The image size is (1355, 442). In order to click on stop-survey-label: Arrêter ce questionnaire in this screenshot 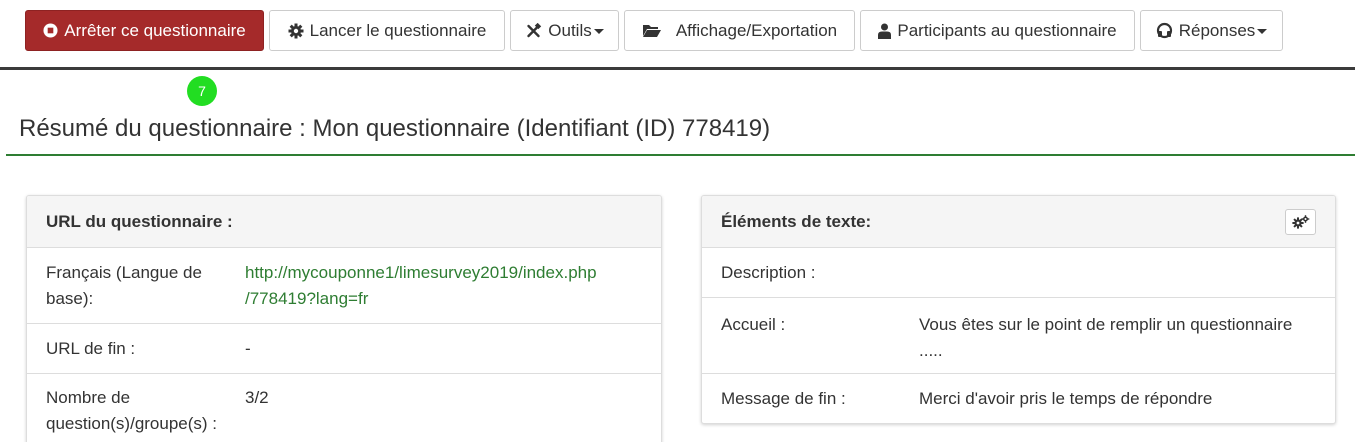, I will do `click(155, 30)`.